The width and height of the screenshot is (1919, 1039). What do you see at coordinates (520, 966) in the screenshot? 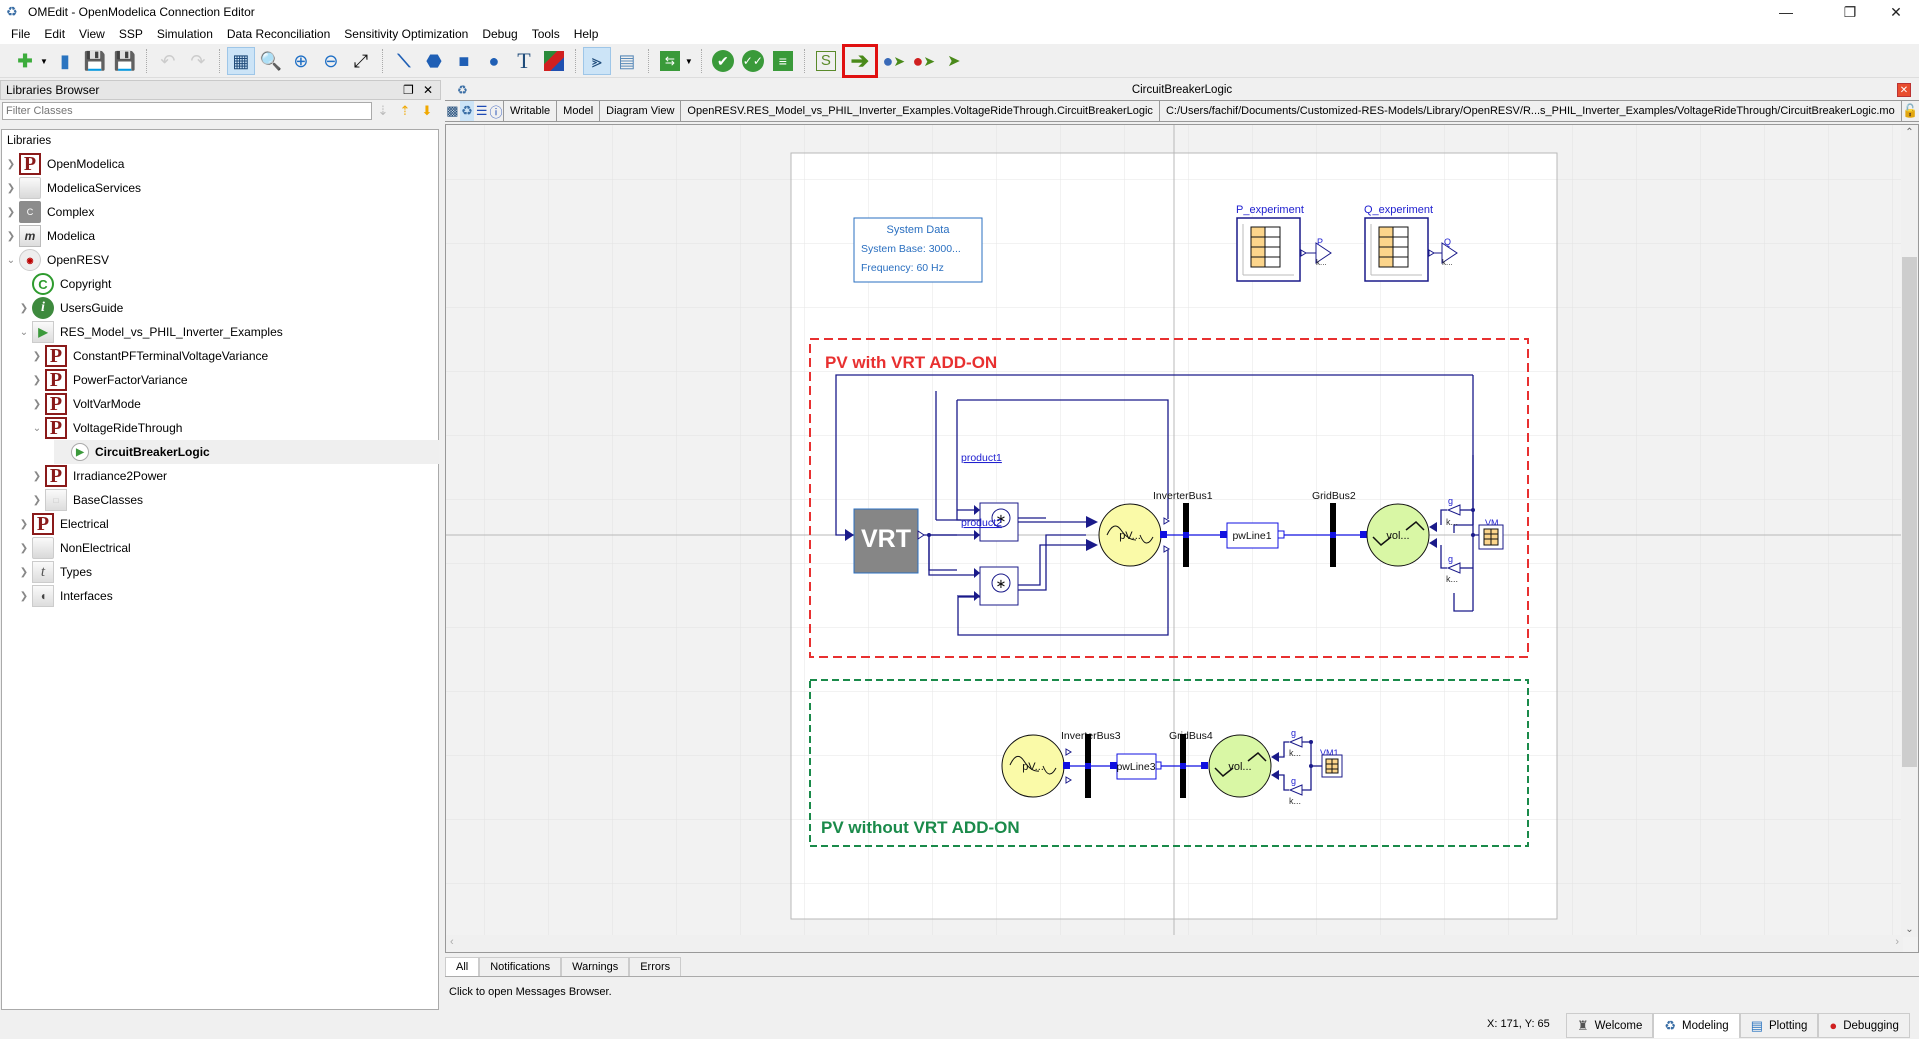
I see `tab-notifications: Notifications` at bounding box center [520, 966].